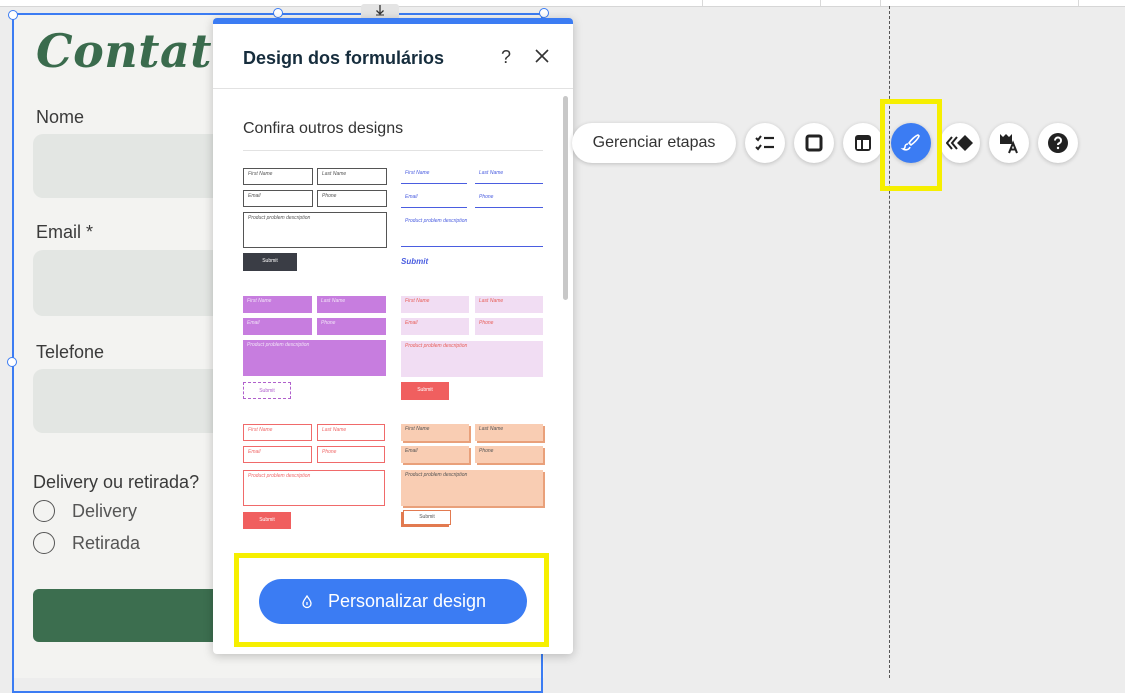  I want to click on help-tool-button, so click(1058, 143).